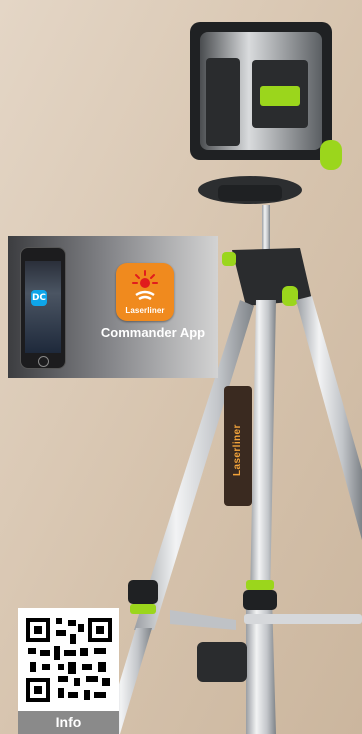  I want to click on app-name: Commander App, so click(153, 332).